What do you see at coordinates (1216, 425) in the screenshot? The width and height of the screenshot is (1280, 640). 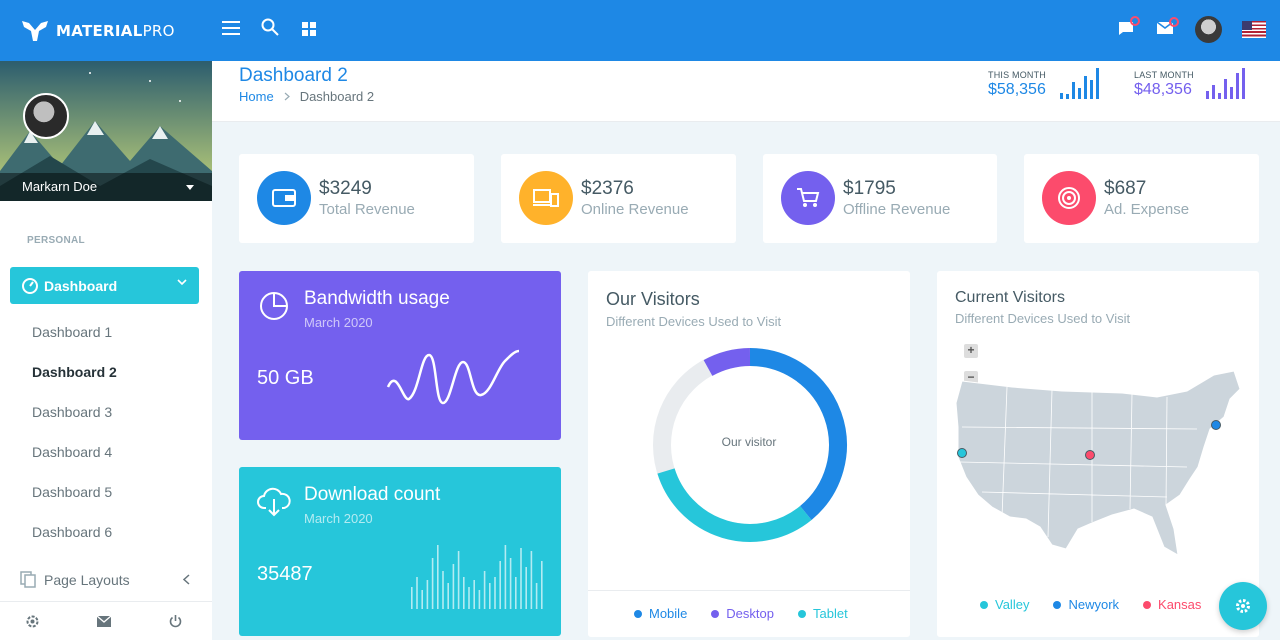 I see `map-marker-newyork` at bounding box center [1216, 425].